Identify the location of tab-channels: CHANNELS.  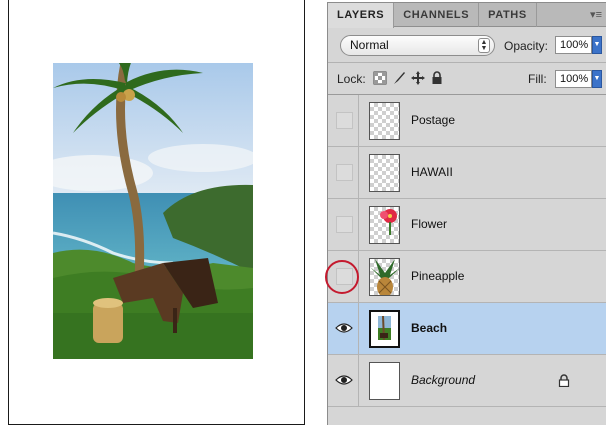
(437, 15).